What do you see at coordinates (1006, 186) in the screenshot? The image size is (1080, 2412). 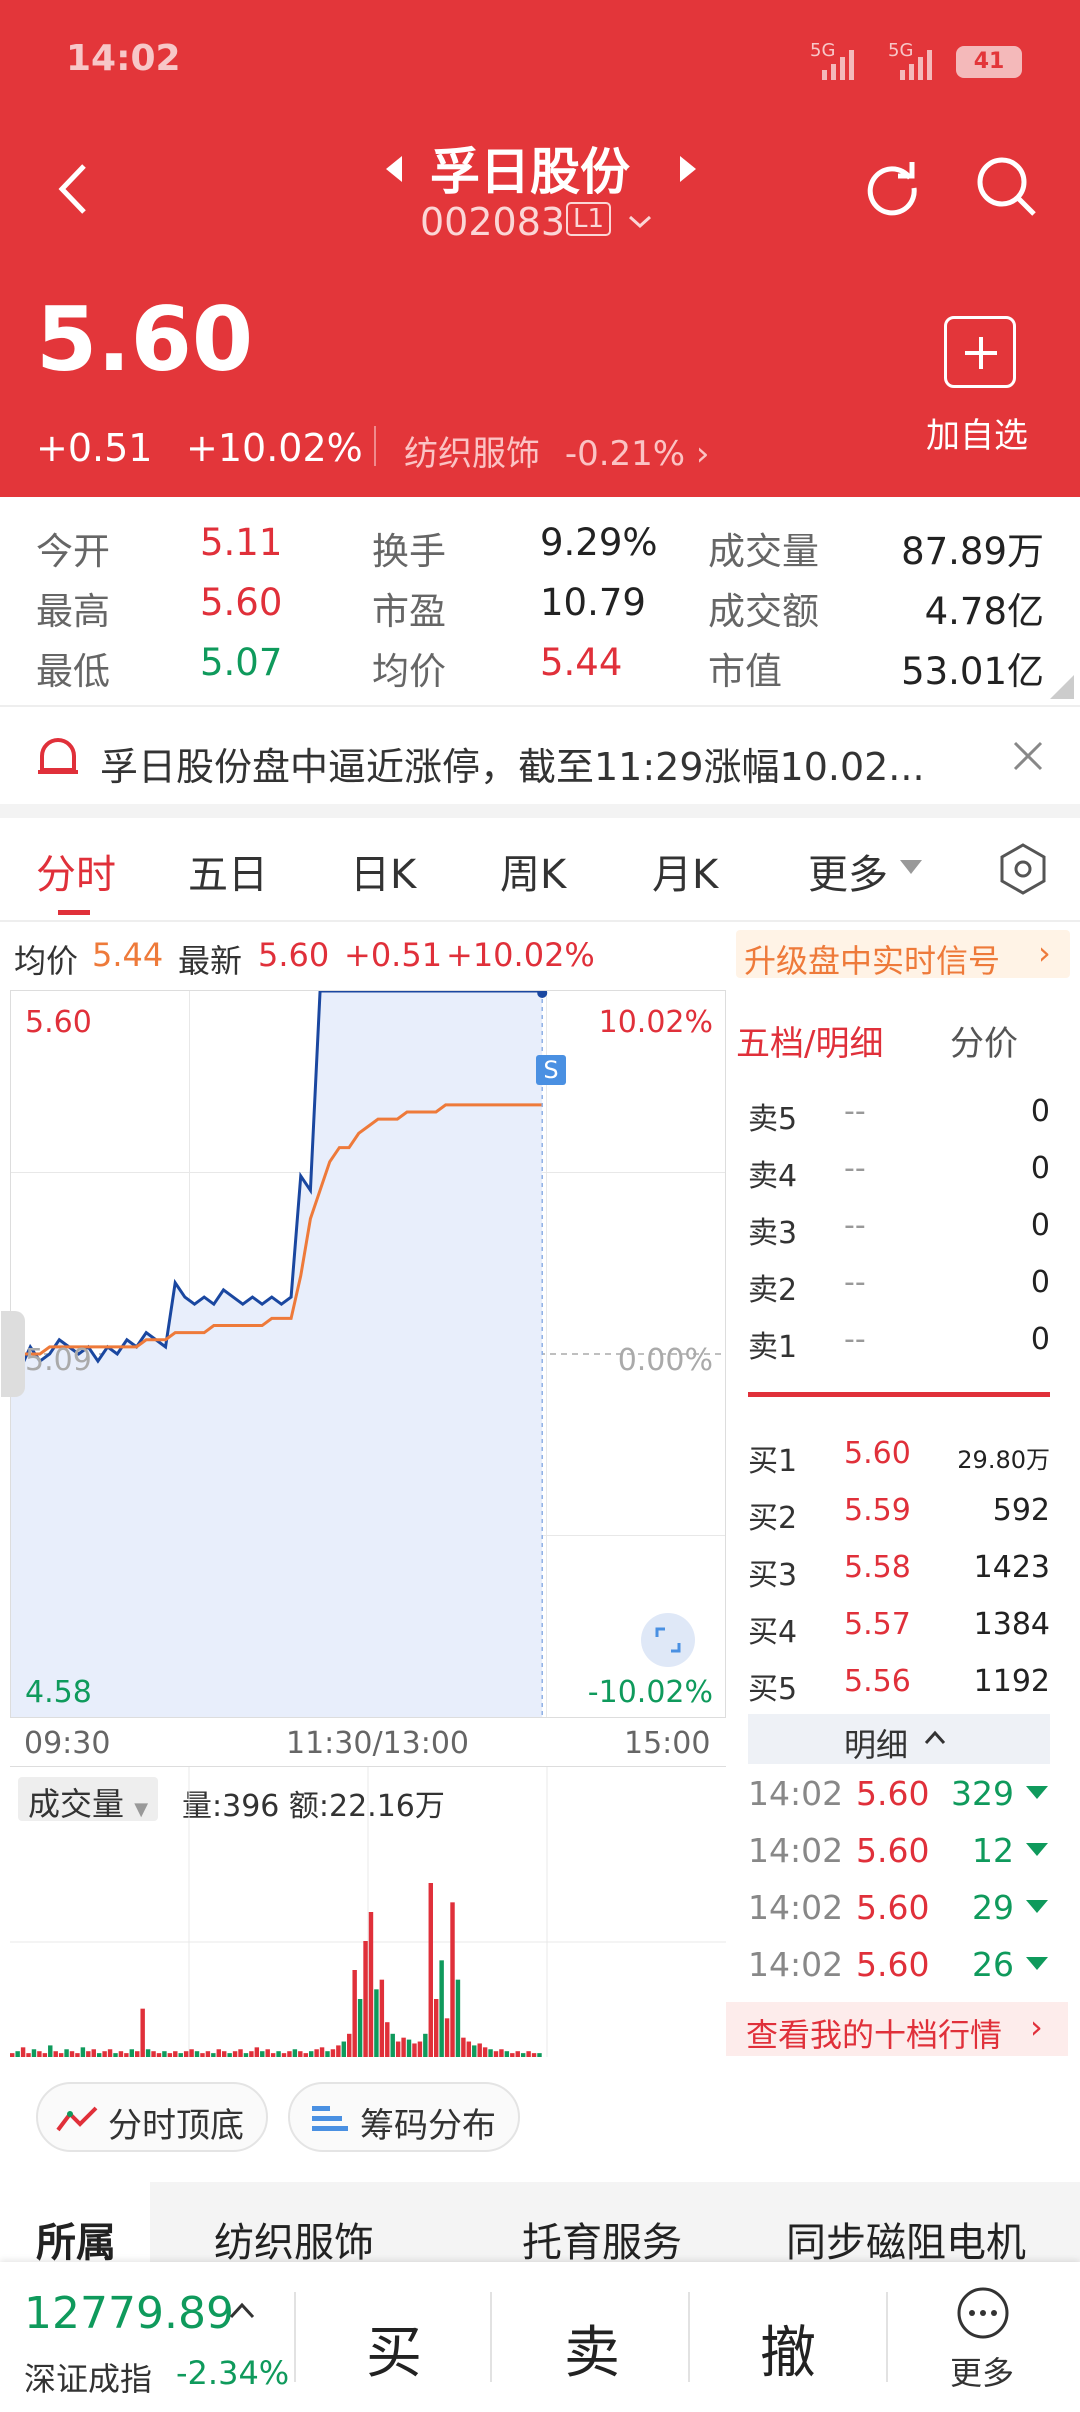 I see `search-icon` at bounding box center [1006, 186].